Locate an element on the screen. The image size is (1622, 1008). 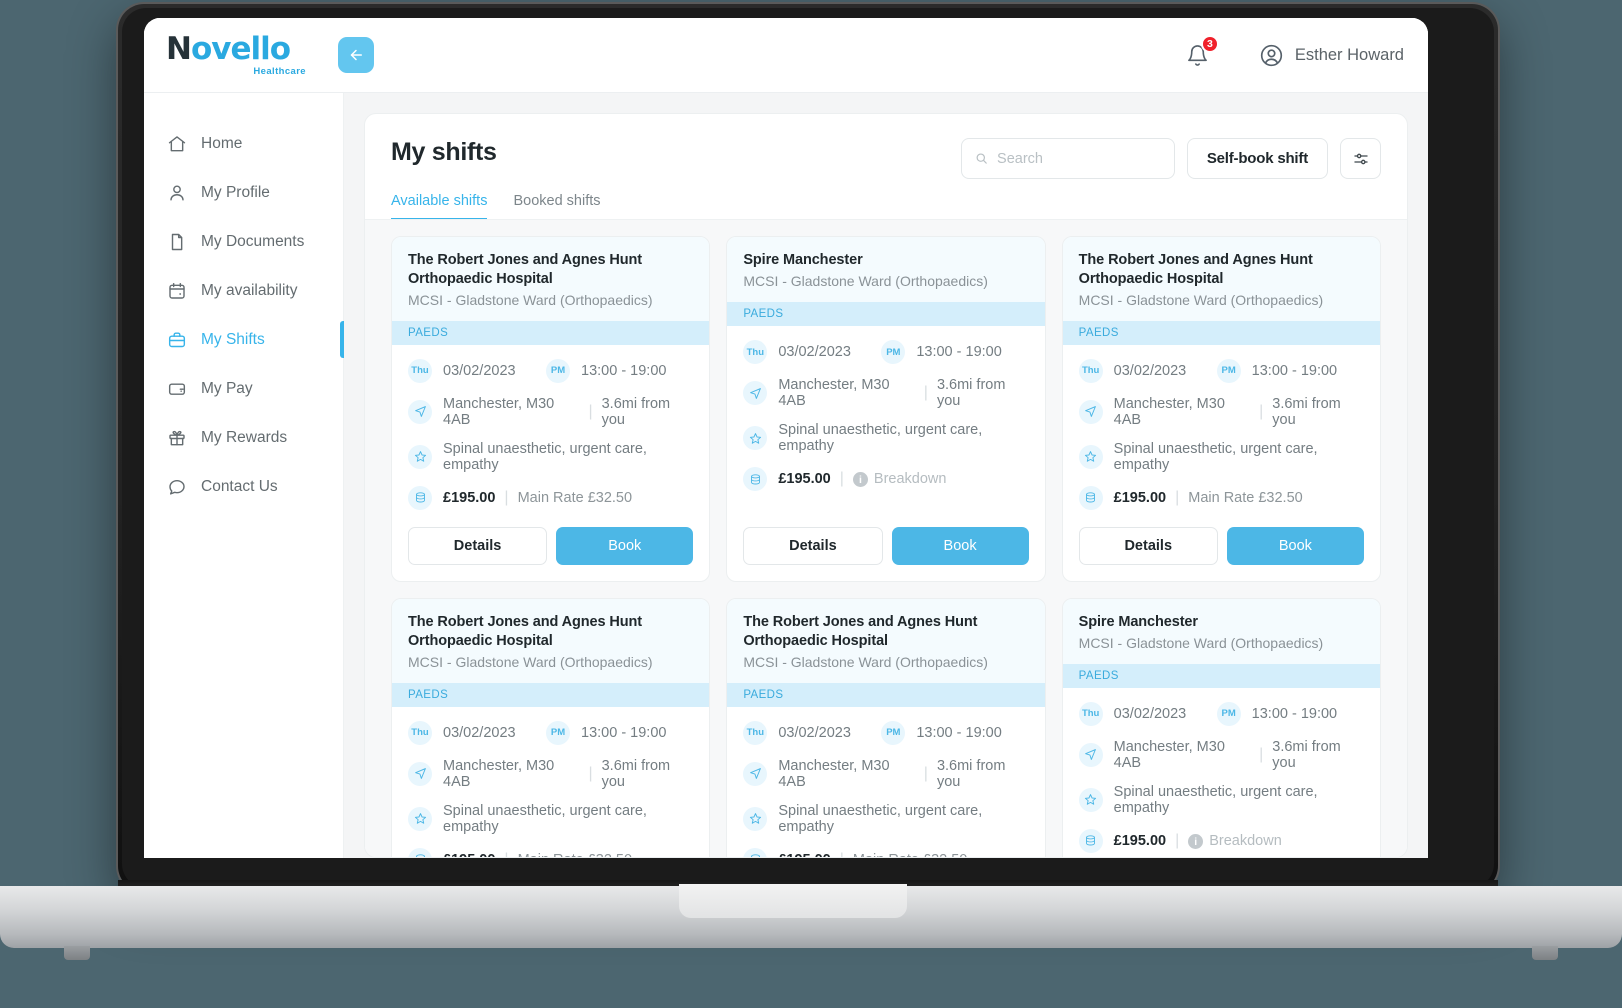
sidebar-item-my-pay: My Pay is located at coordinates (243, 388).